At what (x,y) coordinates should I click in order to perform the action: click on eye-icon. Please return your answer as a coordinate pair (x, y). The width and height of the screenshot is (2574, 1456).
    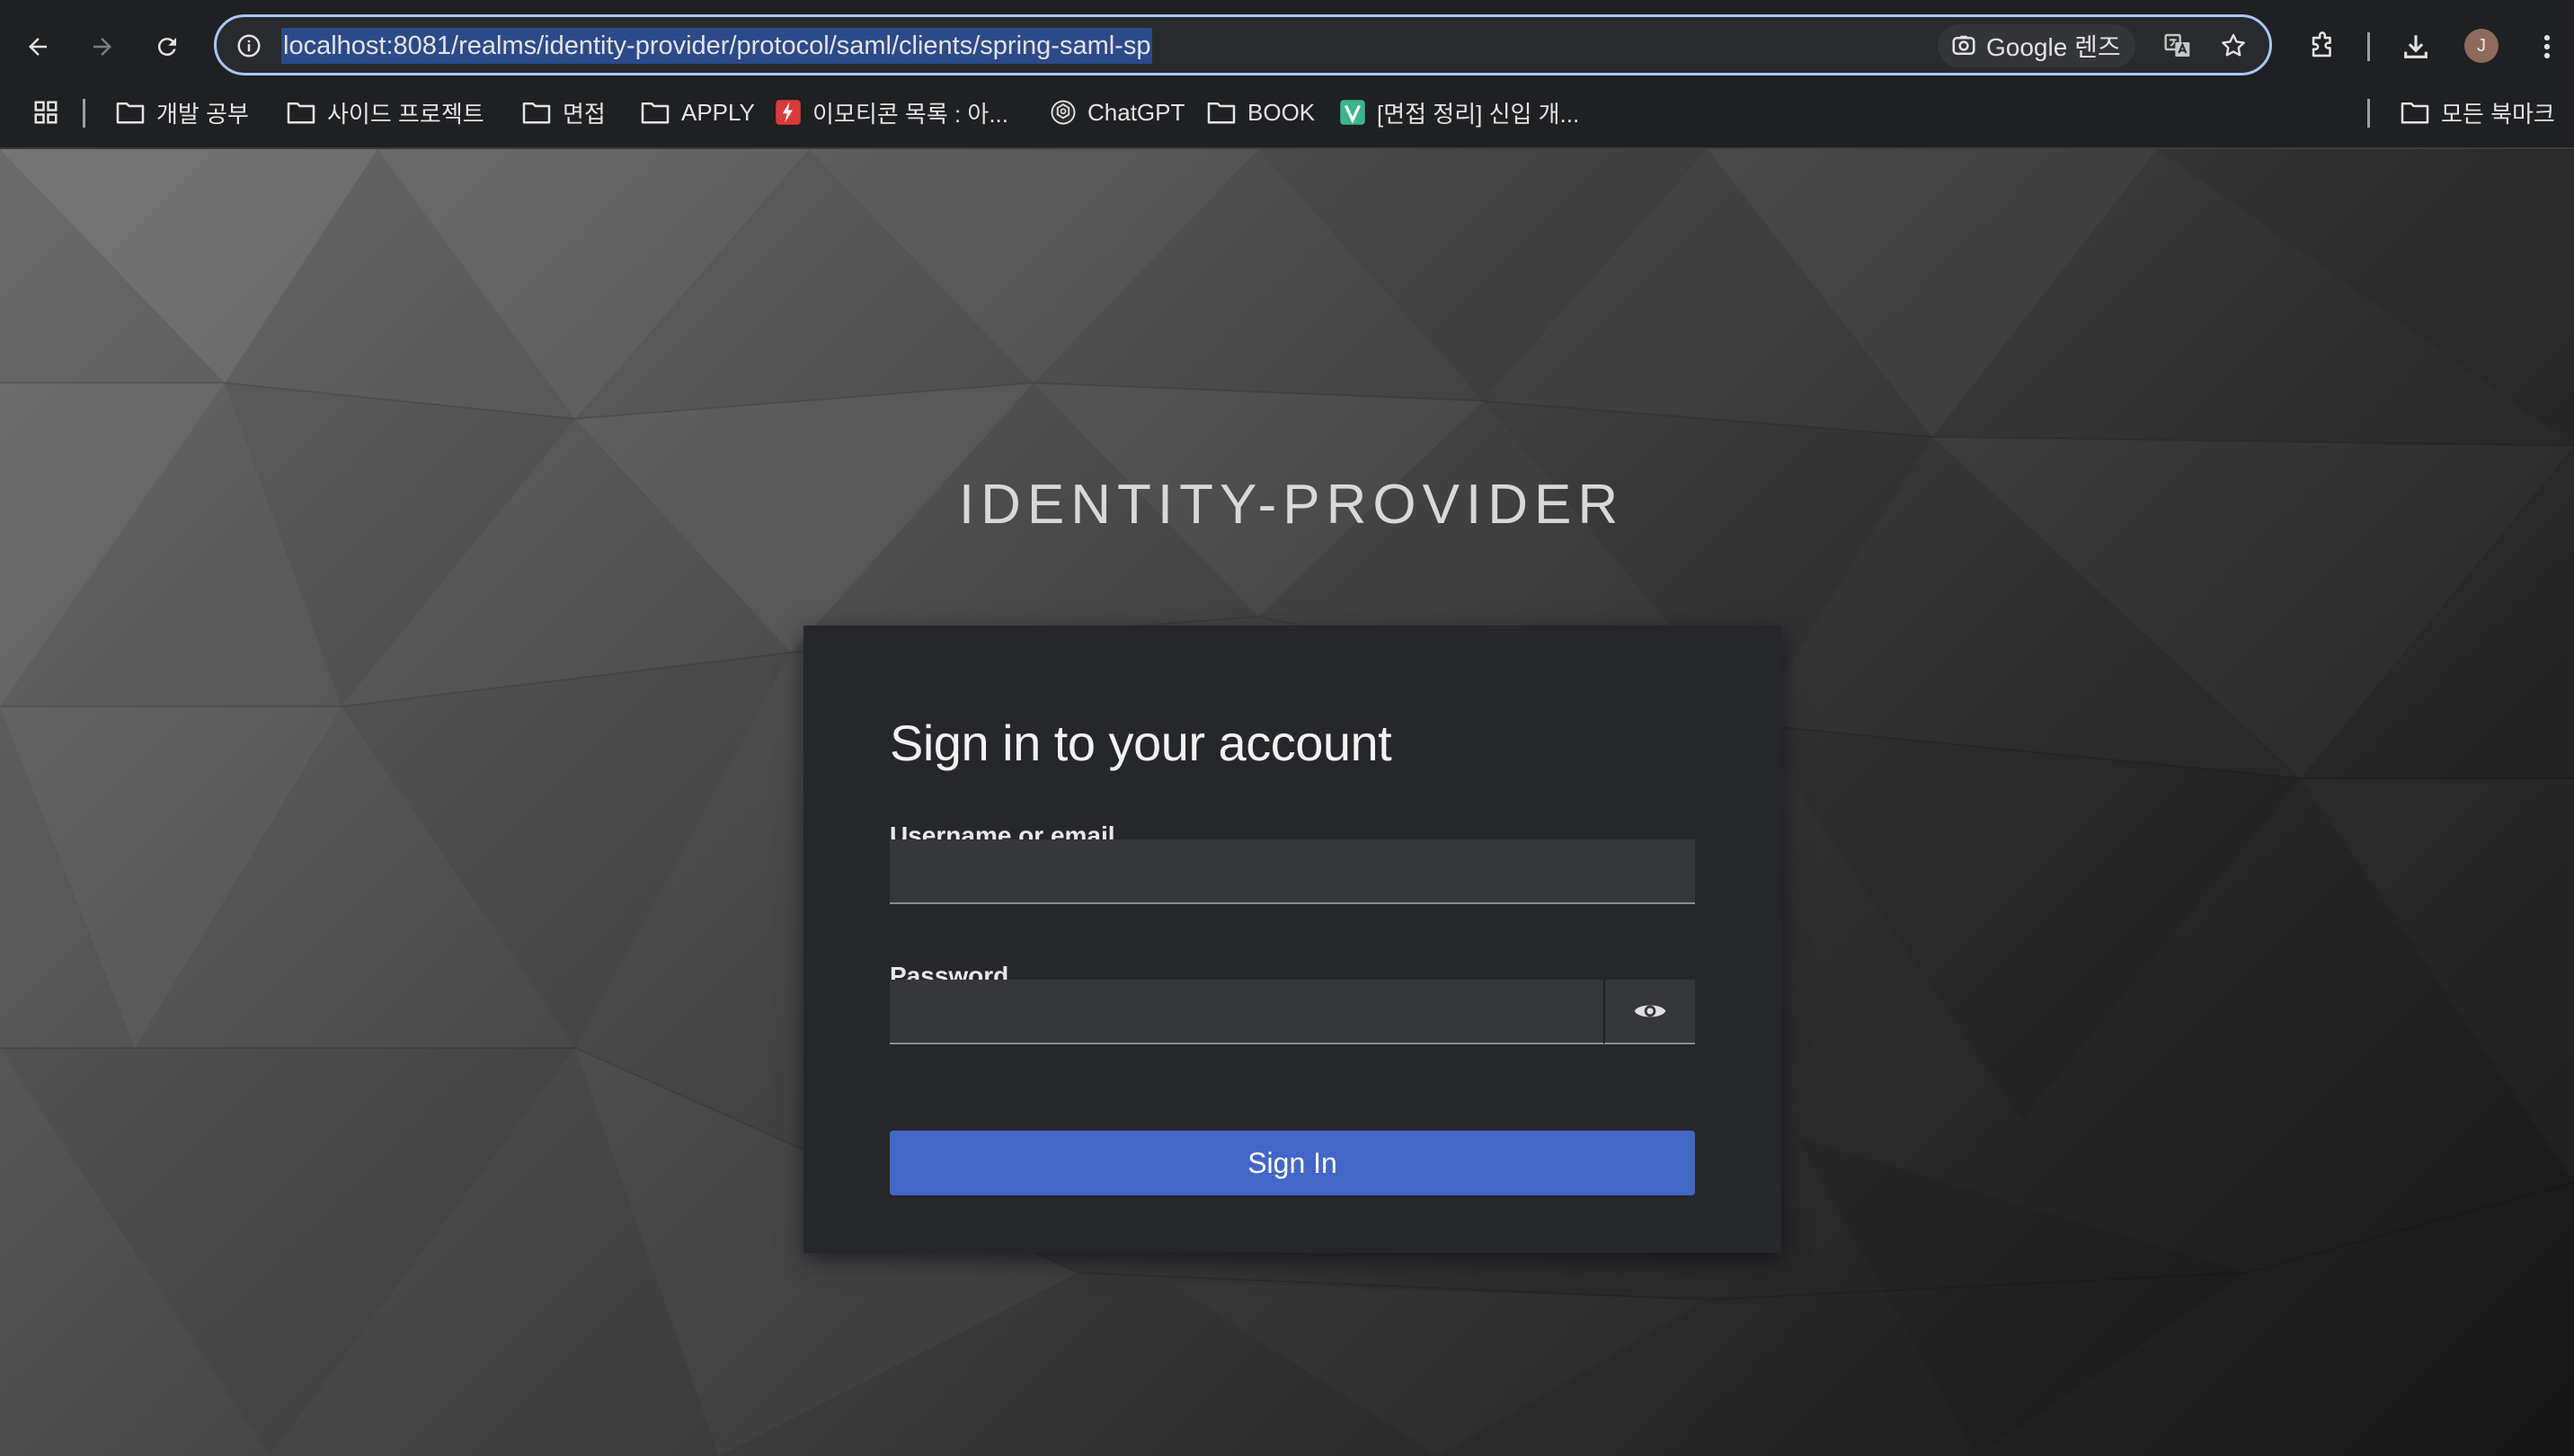
    Looking at the image, I should click on (1650, 1011).